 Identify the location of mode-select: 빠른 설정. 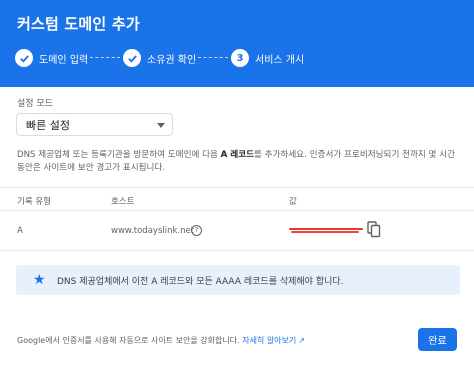
(94, 124).